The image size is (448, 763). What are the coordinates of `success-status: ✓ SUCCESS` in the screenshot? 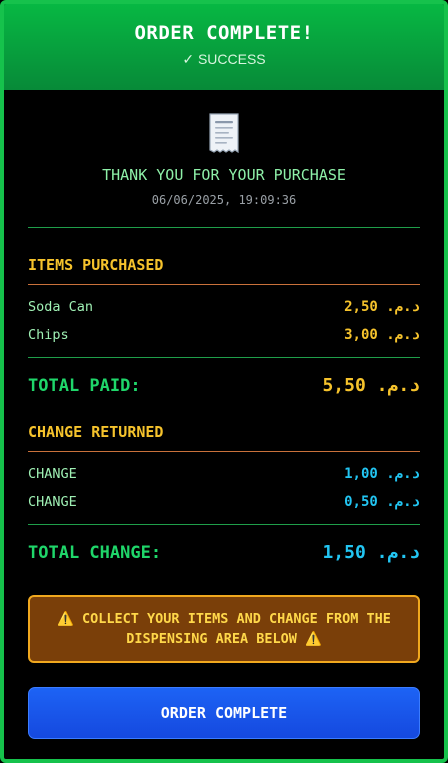 It's located at (224, 59).